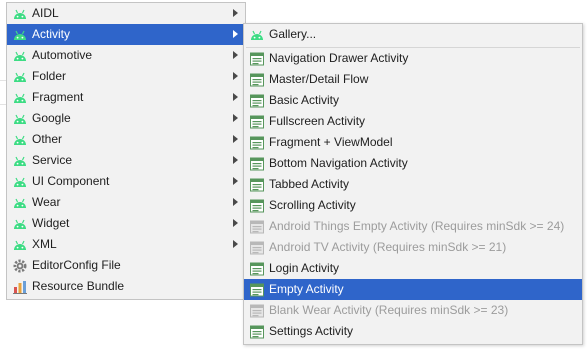 The image size is (588, 349). I want to click on menu-item-label: Tabbed Activity, so click(309, 184).